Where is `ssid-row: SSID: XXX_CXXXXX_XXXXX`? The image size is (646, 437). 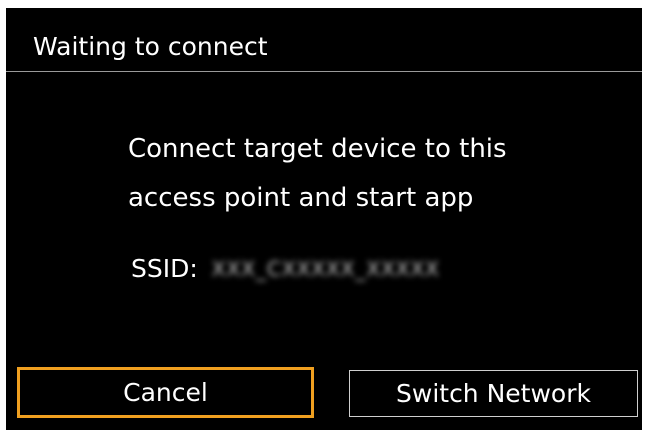 ssid-row: SSID: XXX_CXXXXX_XXXXX is located at coordinates (285, 269).